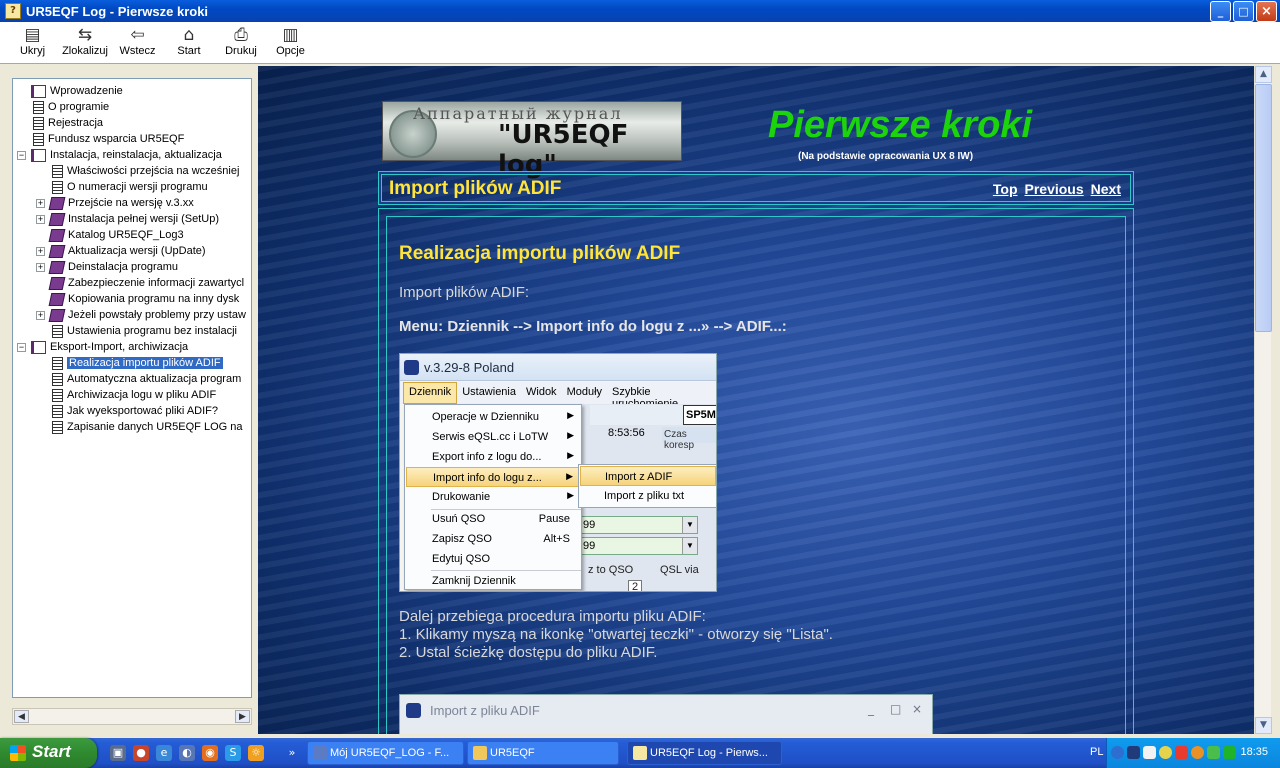 The image size is (1280, 768). What do you see at coordinates (233, 753) in the screenshot?
I see `skype-icon: S` at bounding box center [233, 753].